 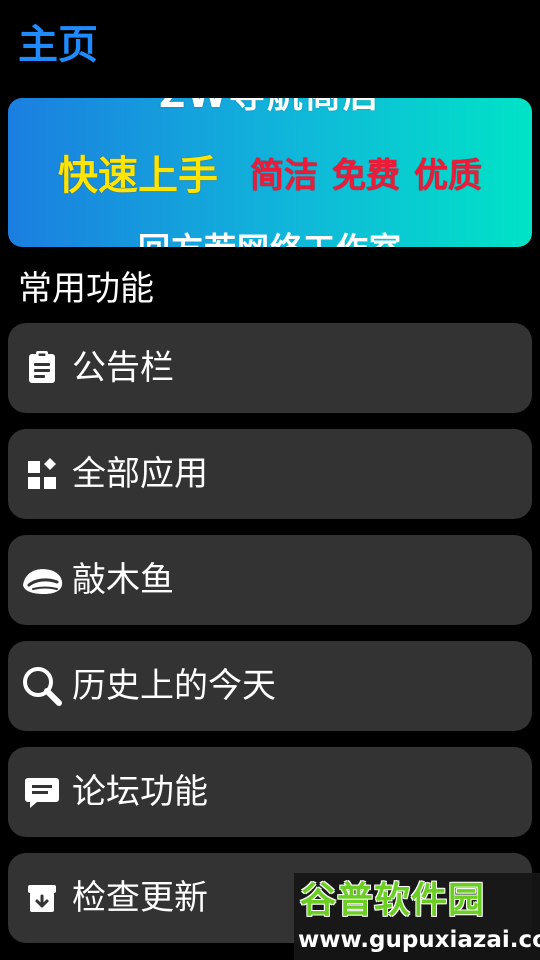 What do you see at coordinates (393, 900) in the screenshot?
I see `watermark-title: 谷普软件园` at bounding box center [393, 900].